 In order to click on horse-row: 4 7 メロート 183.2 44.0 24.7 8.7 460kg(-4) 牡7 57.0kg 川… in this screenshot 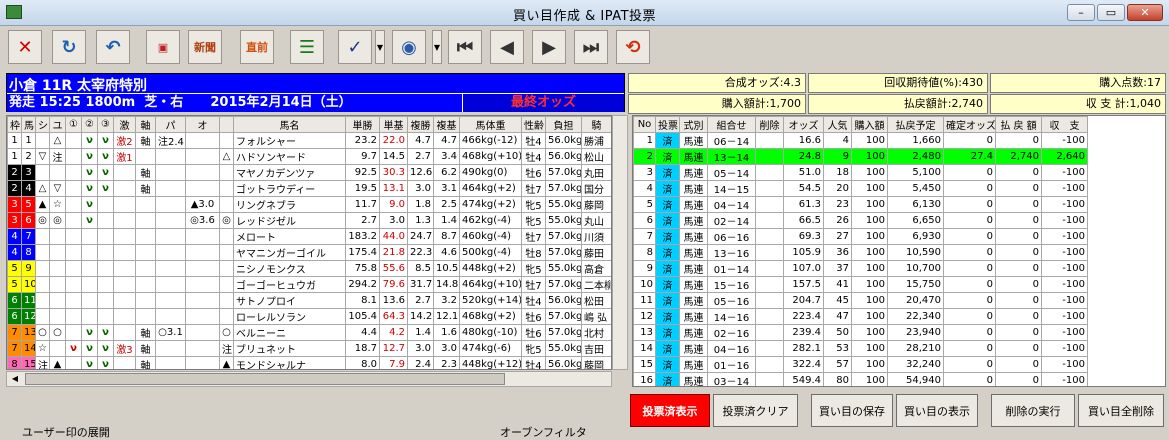, I will do `click(309, 236)`.